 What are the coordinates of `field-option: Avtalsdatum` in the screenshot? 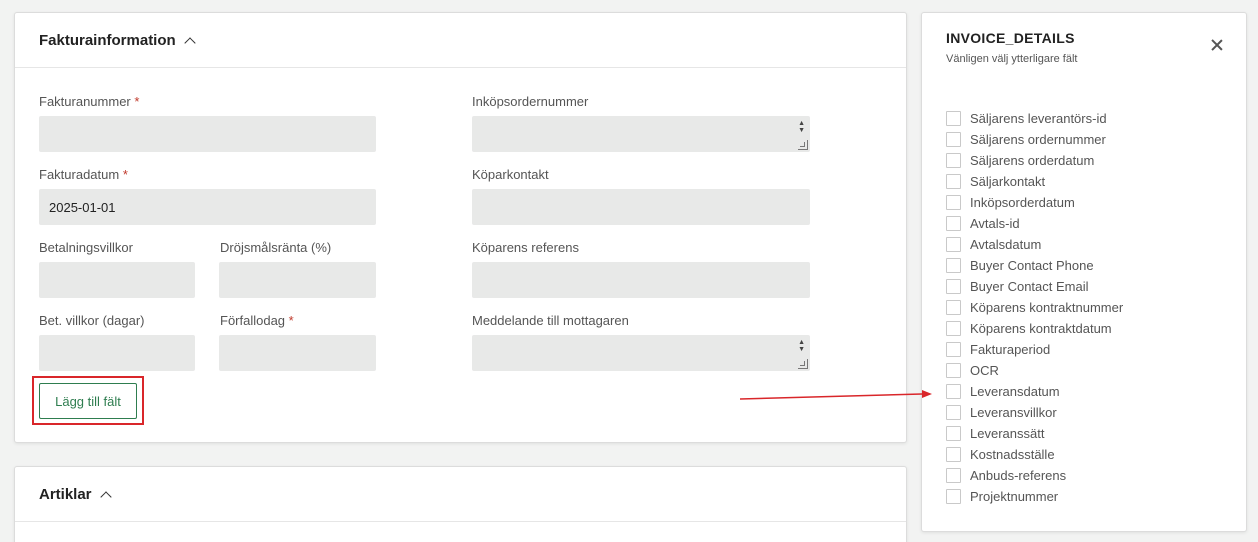 It's located at (1034, 244).